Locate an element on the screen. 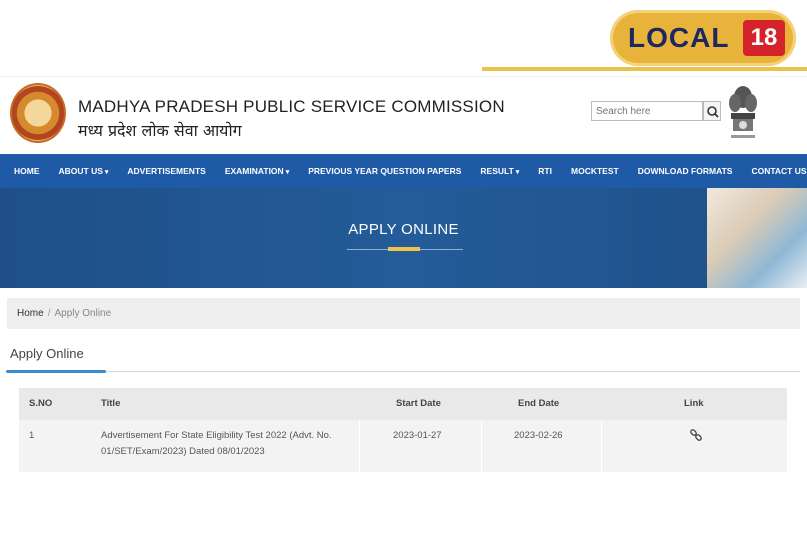 The image size is (807, 538). section-divider-accent is located at coordinates (56, 371).